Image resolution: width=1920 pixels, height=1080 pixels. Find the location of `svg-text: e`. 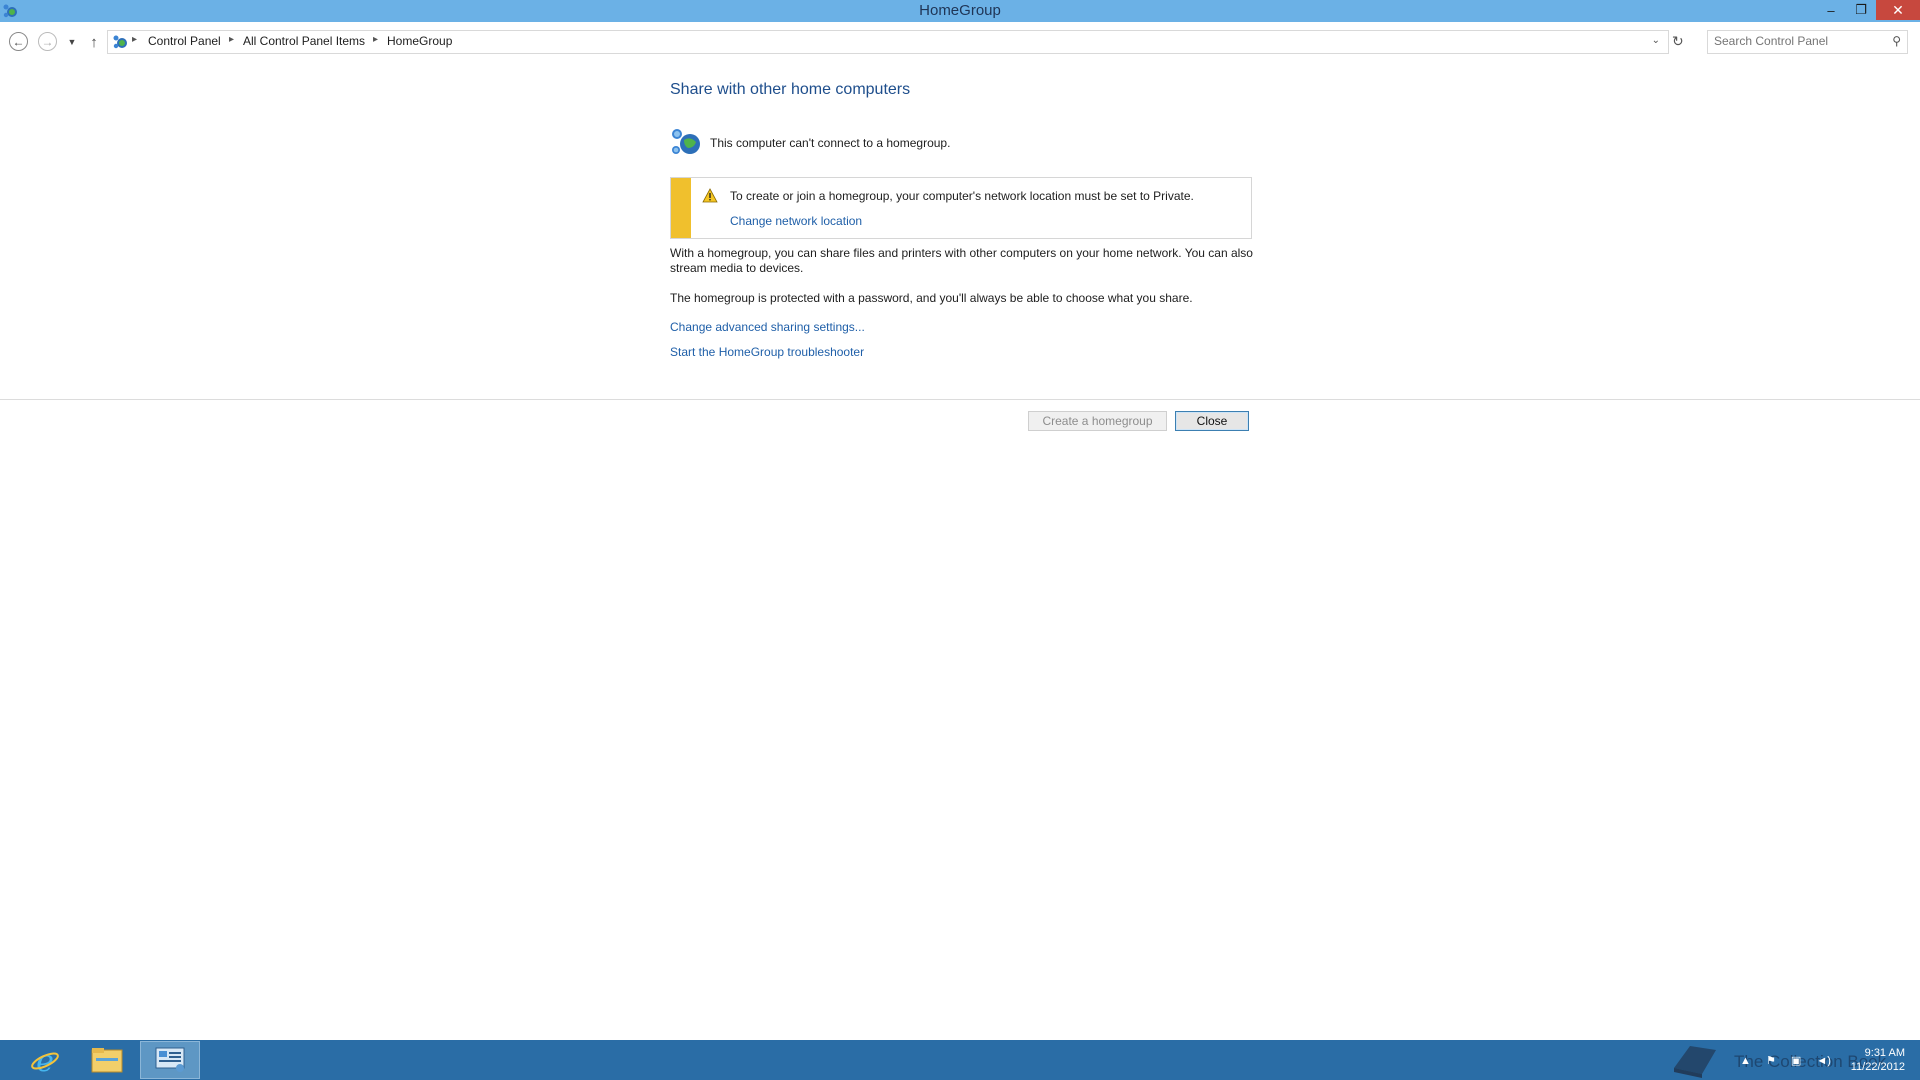

svg-text: e is located at coordinates (45, 1060).